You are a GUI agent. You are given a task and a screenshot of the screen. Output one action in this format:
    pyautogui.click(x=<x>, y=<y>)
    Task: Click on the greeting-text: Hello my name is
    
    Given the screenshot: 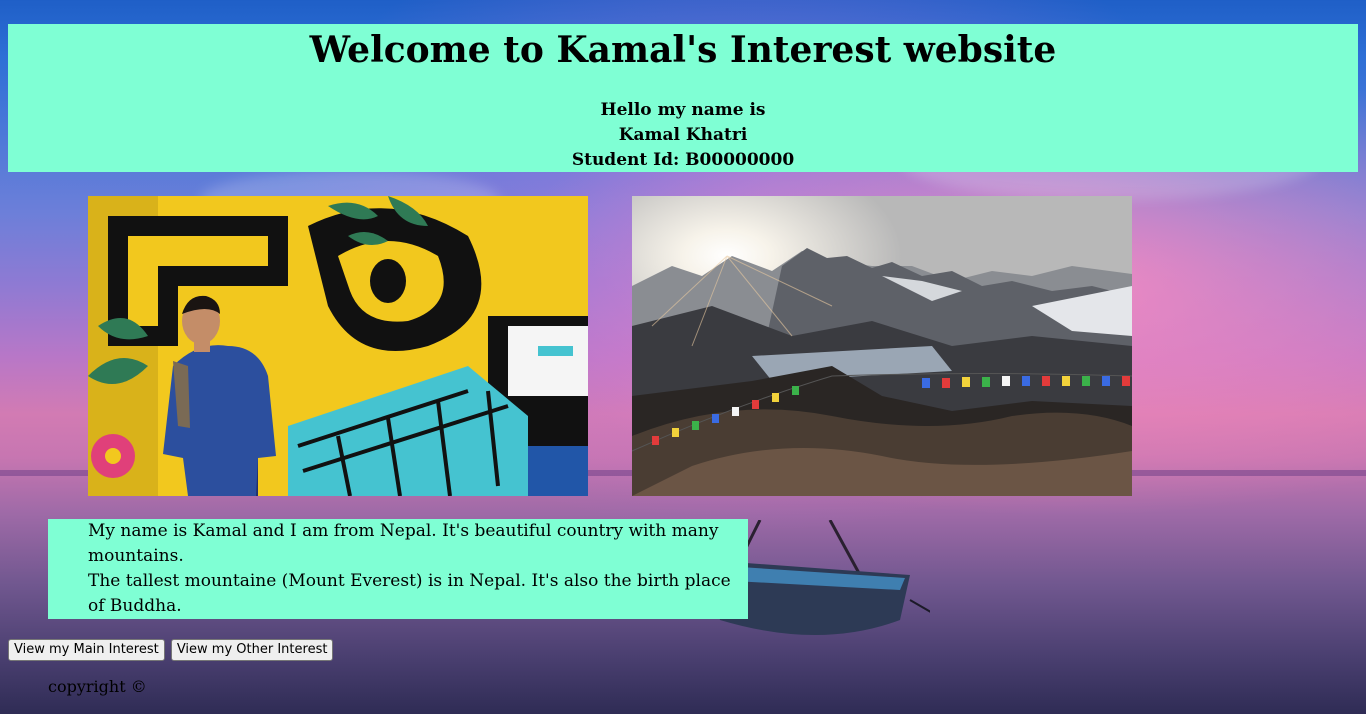 What is the action you would take?
    pyautogui.click(x=683, y=110)
    